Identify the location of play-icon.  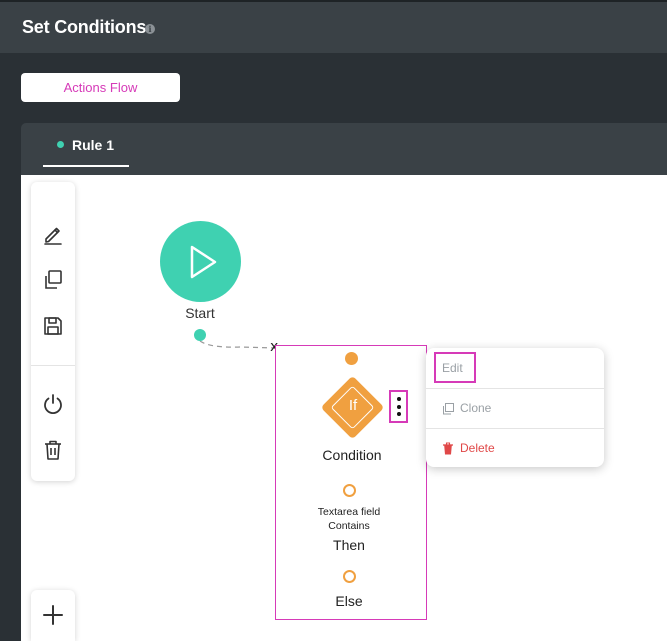
(203, 262).